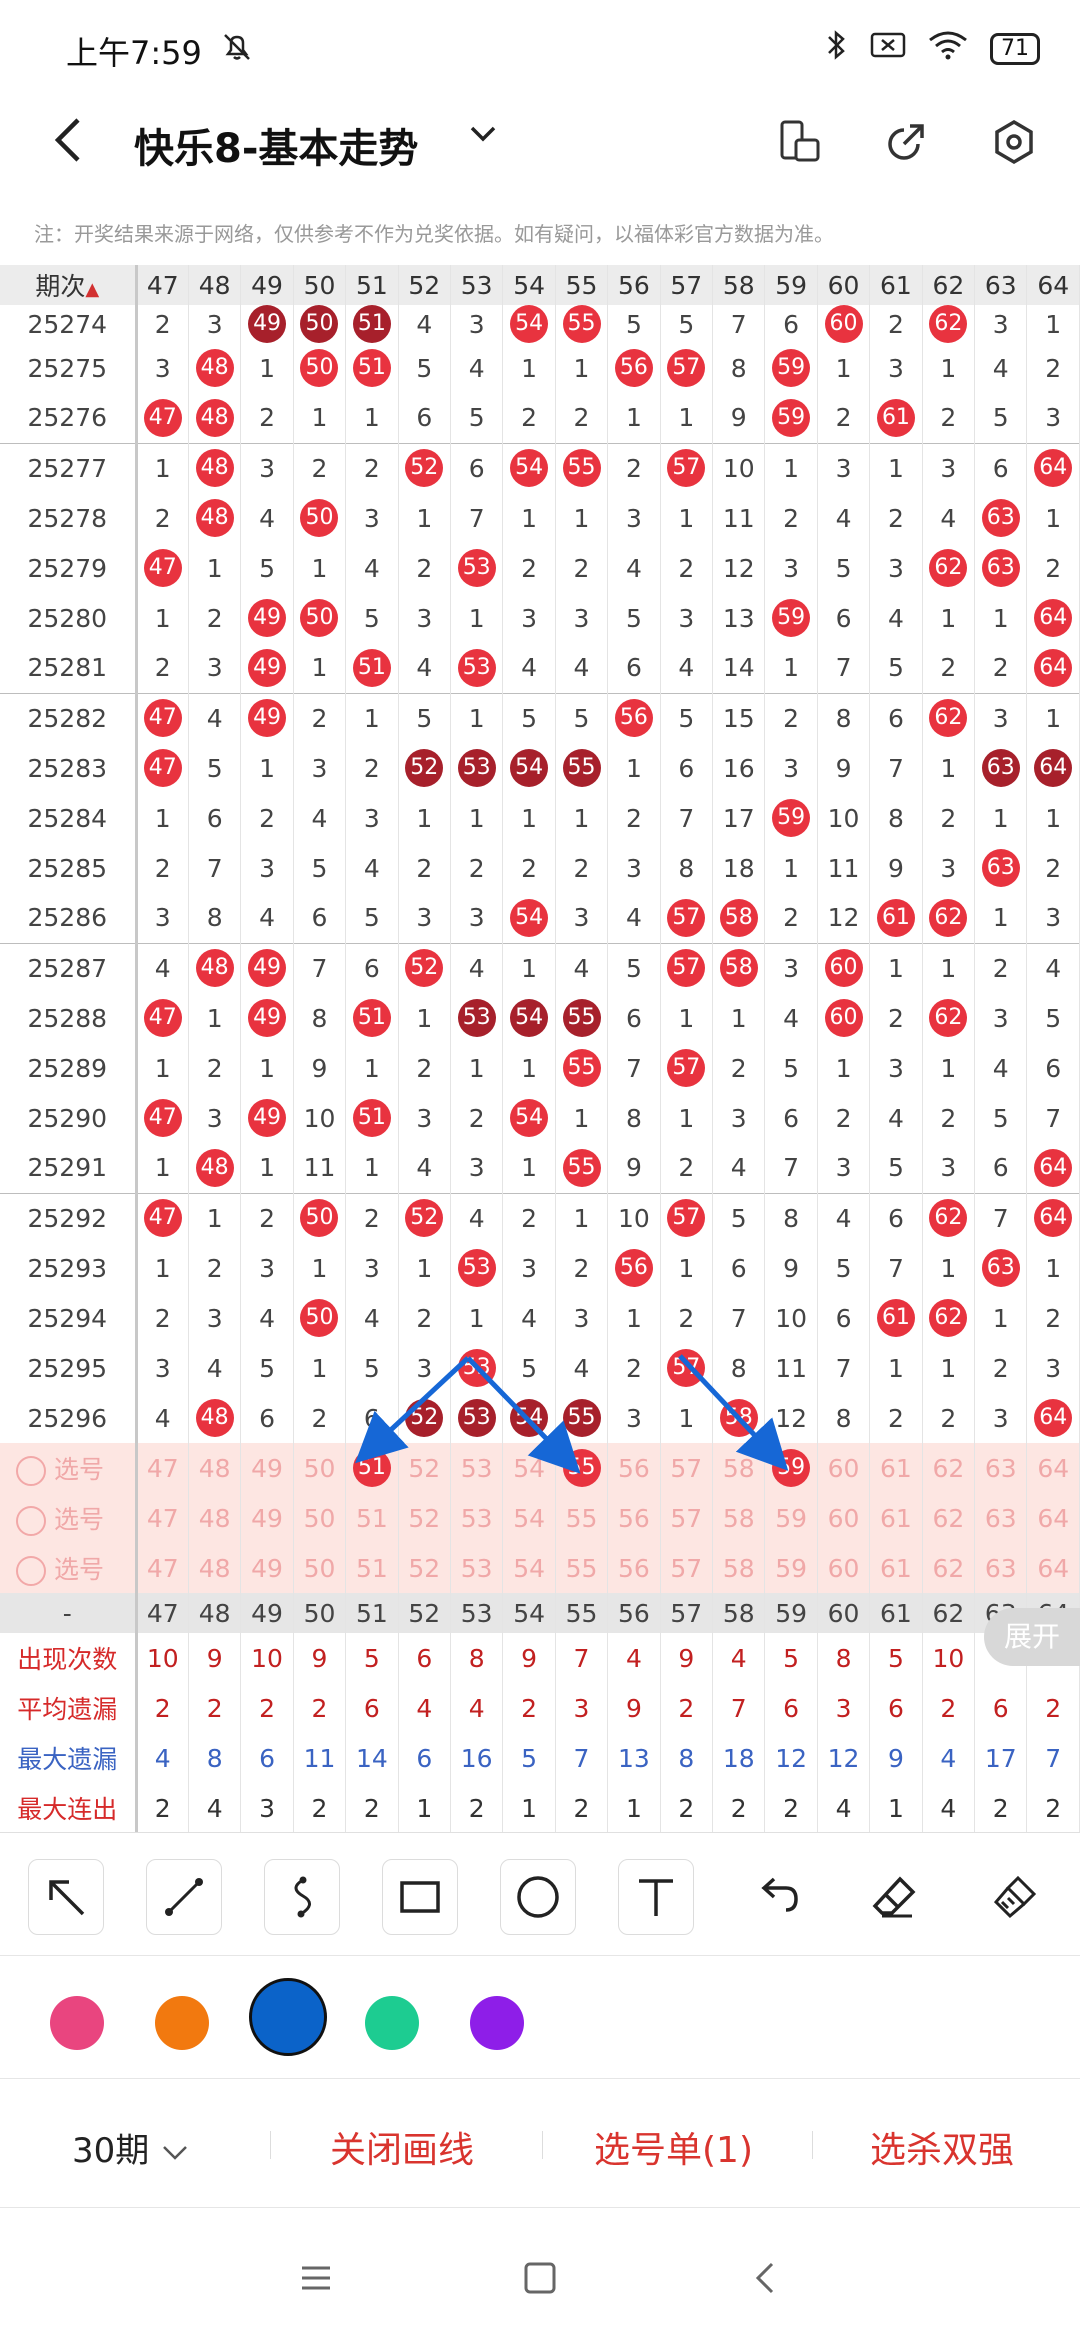  What do you see at coordinates (316, 2282) in the screenshot?
I see `menu-icon` at bounding box center [316, 2282].